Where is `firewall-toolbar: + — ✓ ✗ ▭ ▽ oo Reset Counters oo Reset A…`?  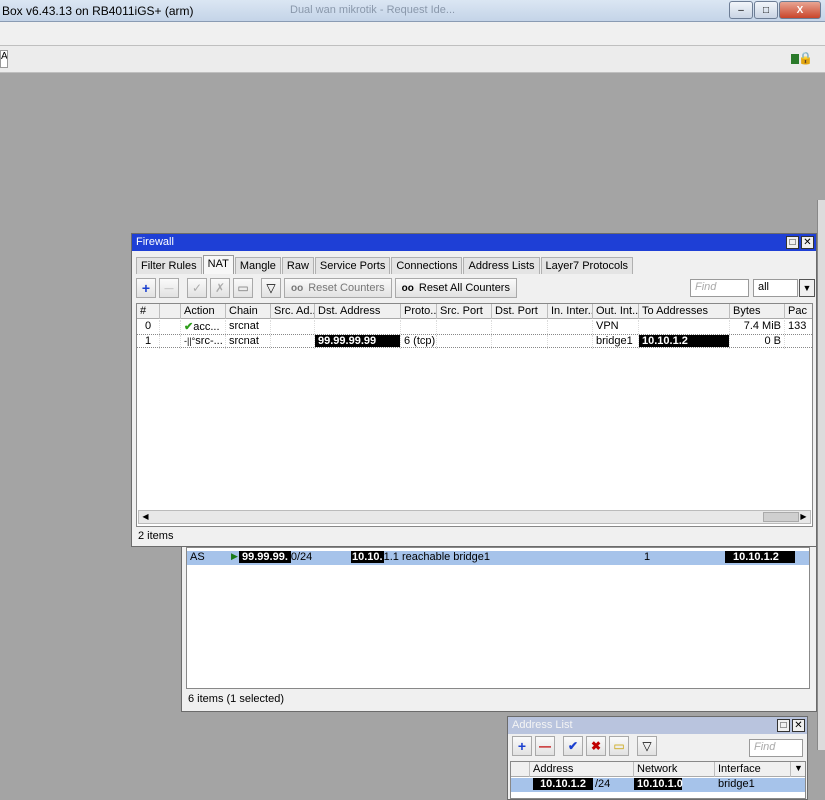
firewall-toolbar: + — ✓ ✗ ▭ ▽ oo Reset Counters oo Reset A… is located at coordinates (474, 288).